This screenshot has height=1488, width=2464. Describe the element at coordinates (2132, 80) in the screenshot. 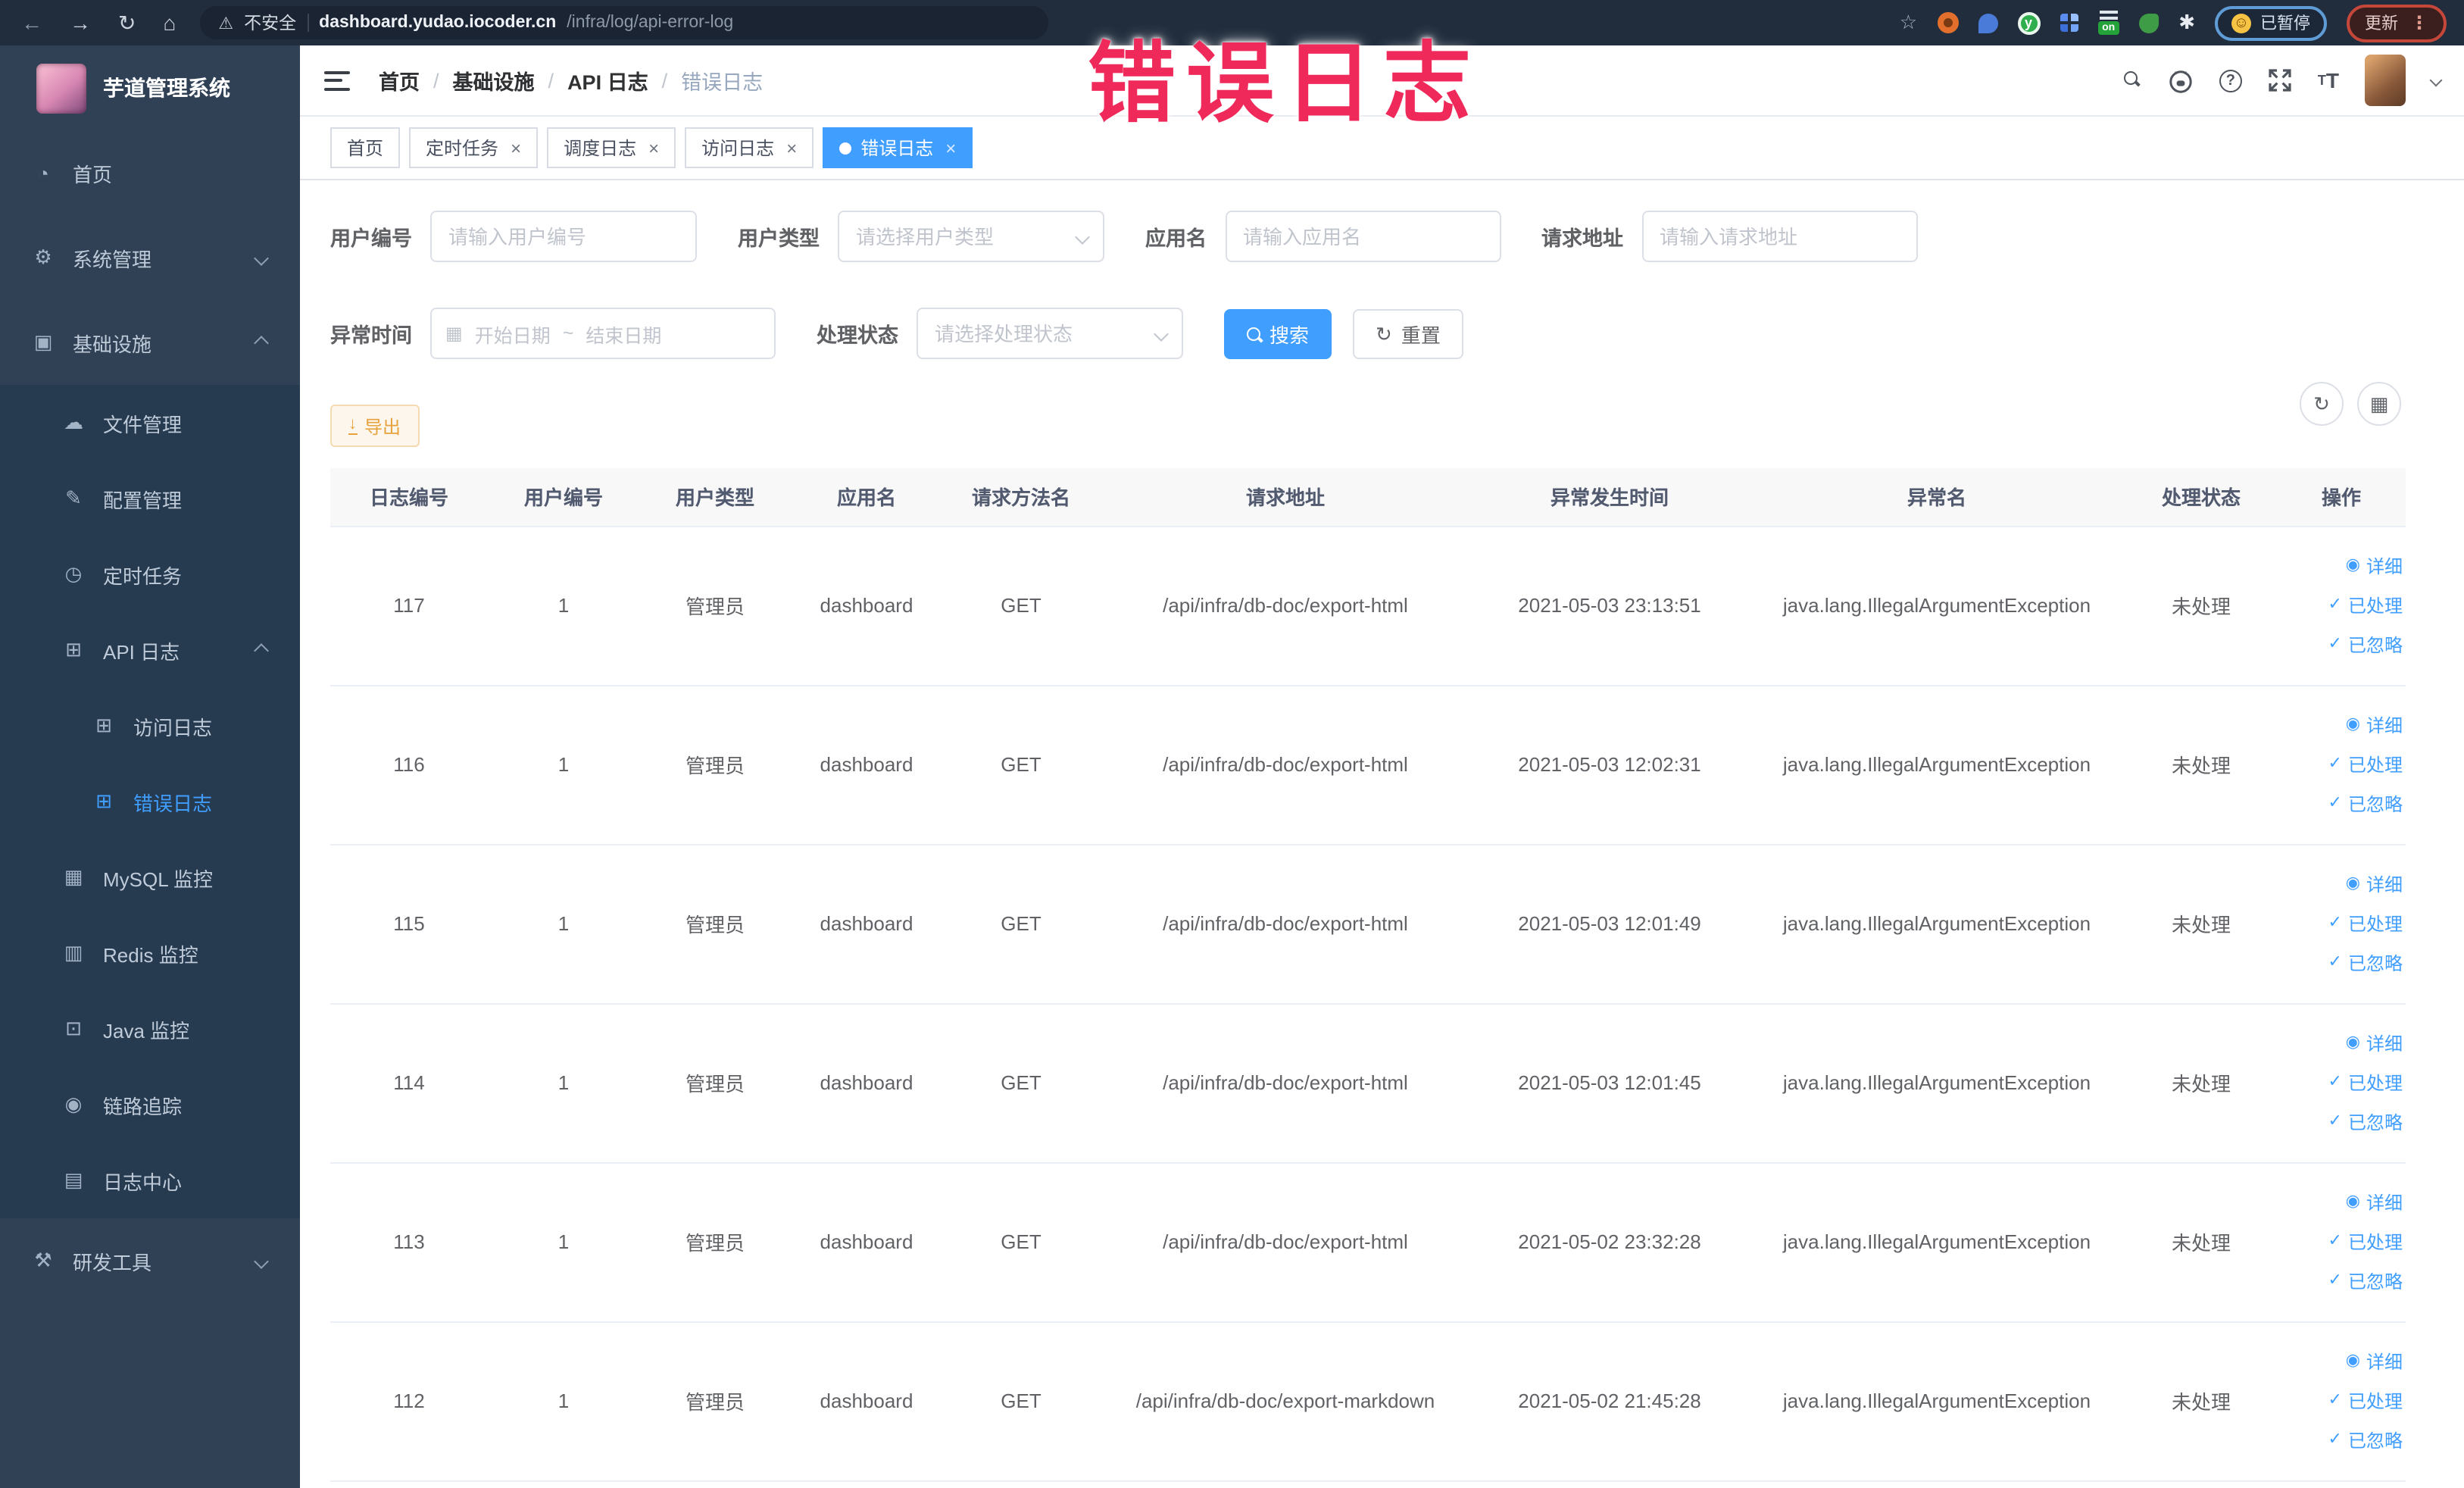

I see `search-icon` at that location.